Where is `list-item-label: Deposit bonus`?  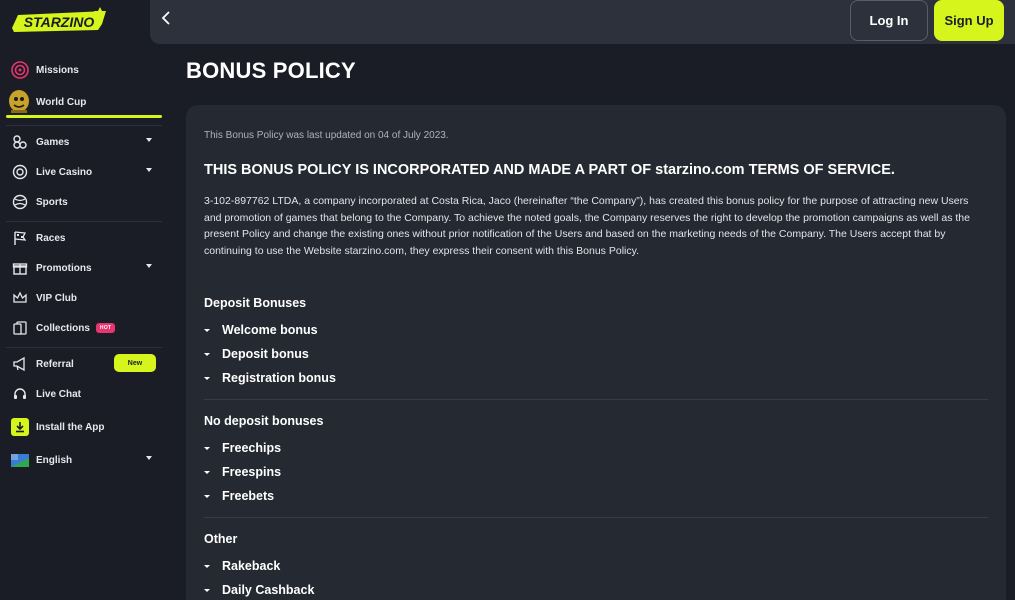 list-item-label: Deposit bonus is located at coordinates (265, 354).